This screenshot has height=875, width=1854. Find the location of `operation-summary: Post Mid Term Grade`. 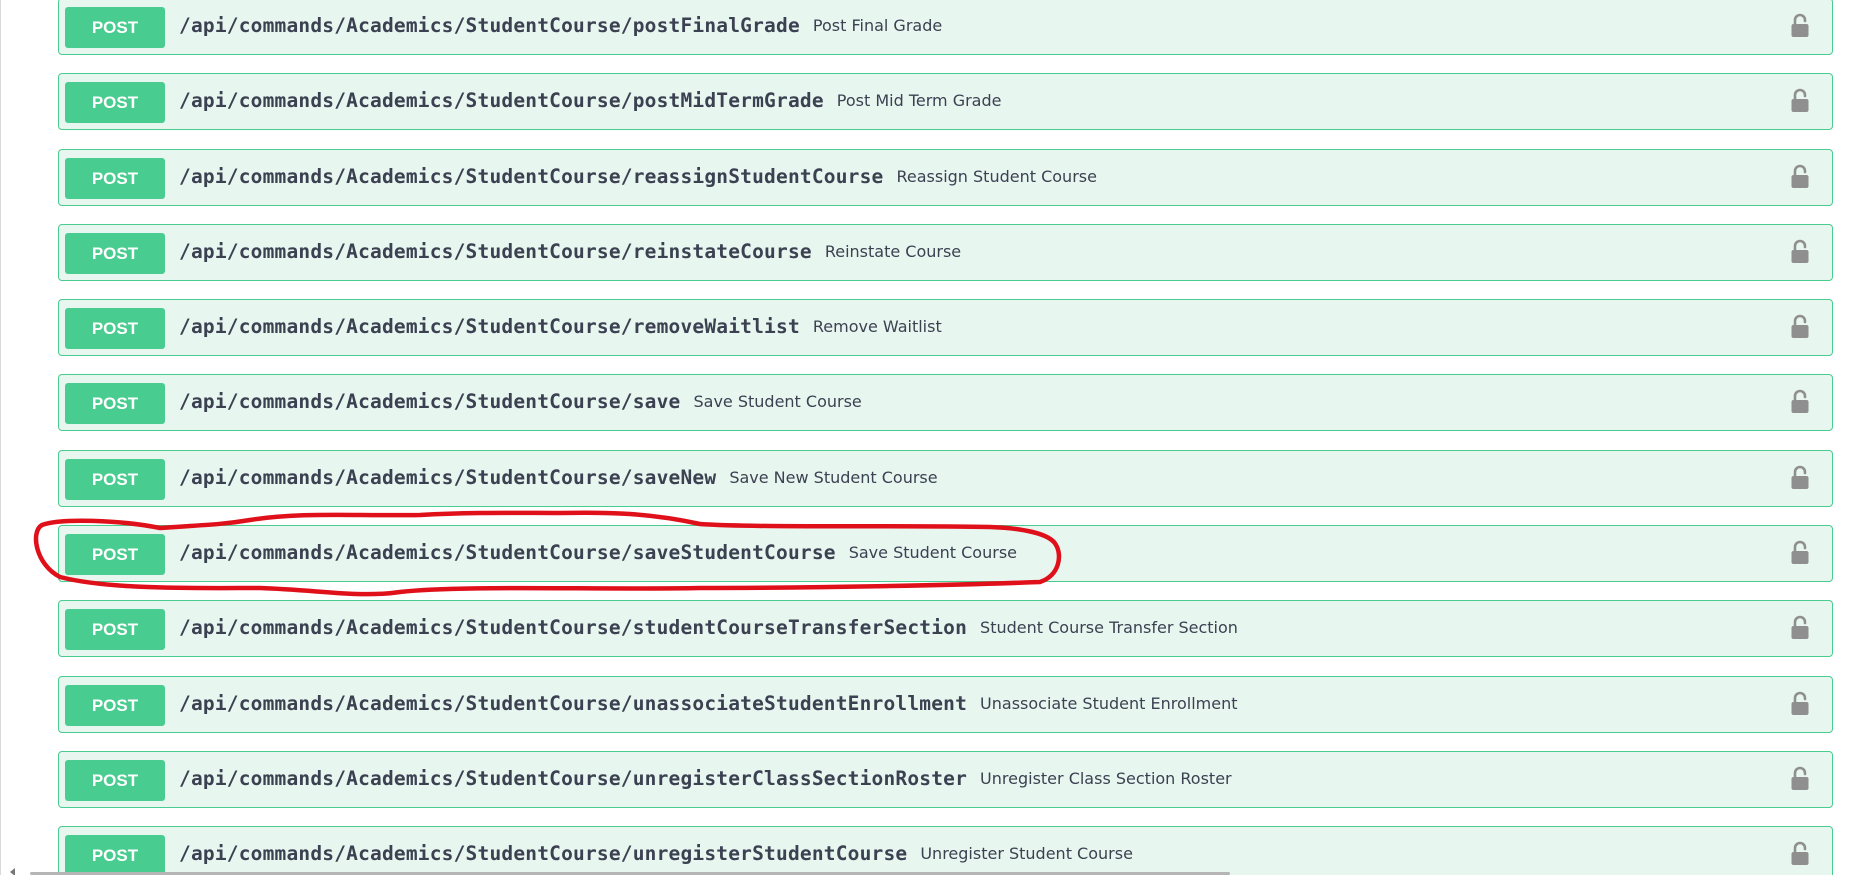

operation-summary: Post Mid Term Grade is located at coordinates (919, 101).